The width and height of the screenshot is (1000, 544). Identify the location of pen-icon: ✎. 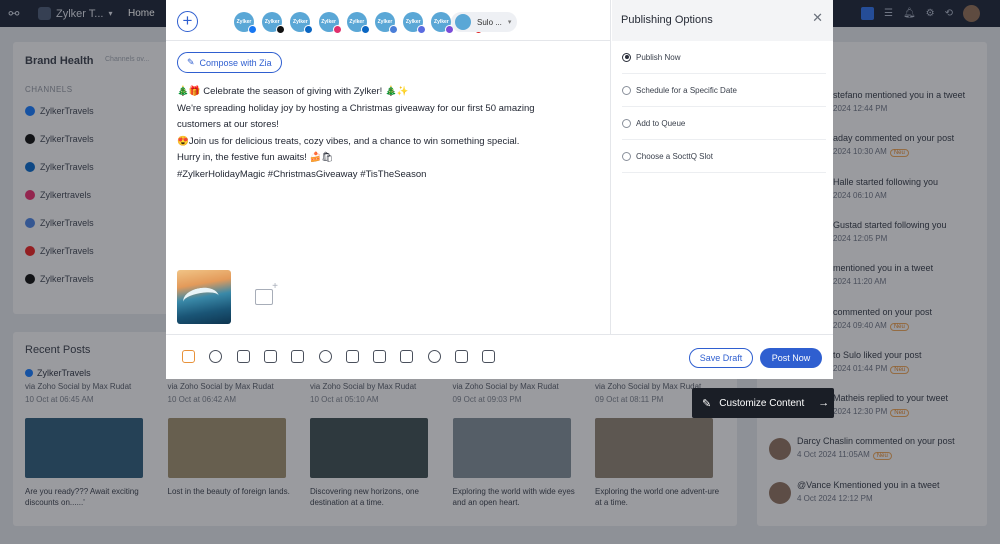
(706, 403).